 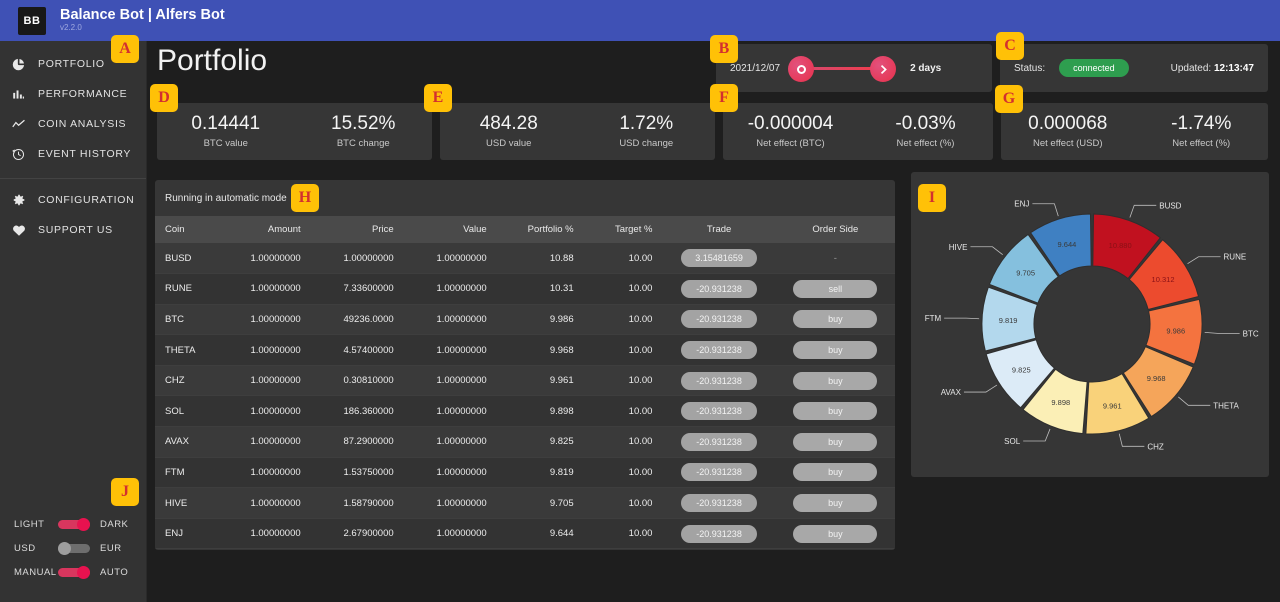 What do you see at coordinates (540, 534) in the screenshot?
I see `portfolio-pct-cell: 9.644` at bounding box center [540, 534].